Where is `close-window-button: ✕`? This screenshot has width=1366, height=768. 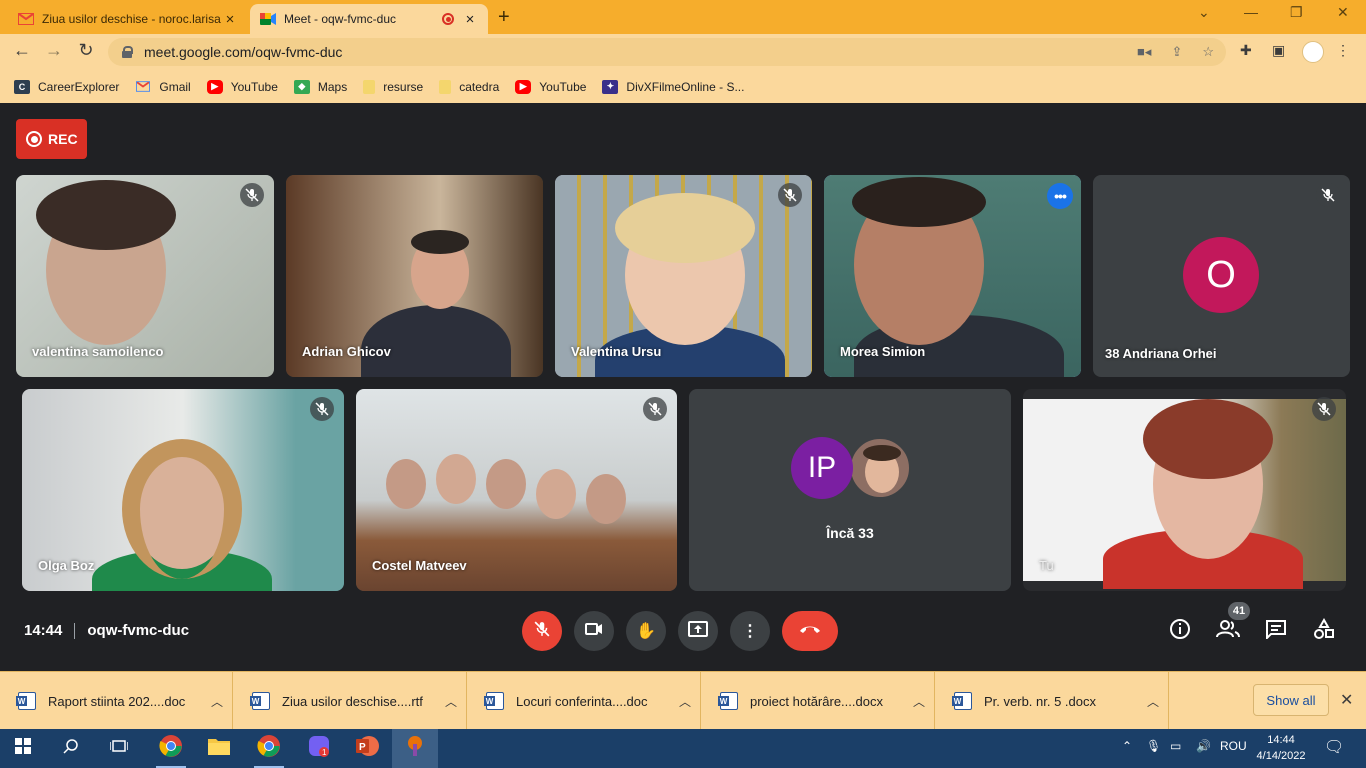
close-window-button: ✕ is located at coordinates (1343, 12).